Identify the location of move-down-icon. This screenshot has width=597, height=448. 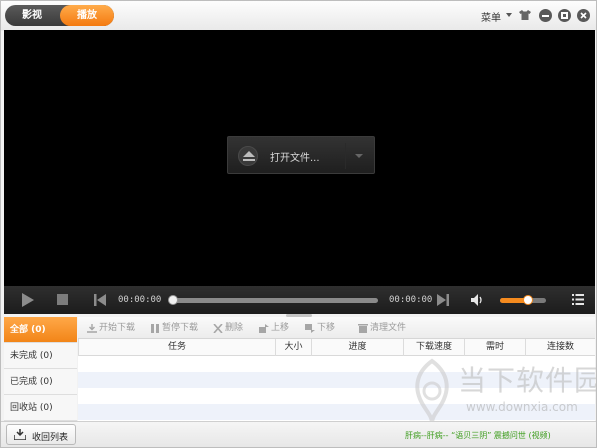
(310, 328).